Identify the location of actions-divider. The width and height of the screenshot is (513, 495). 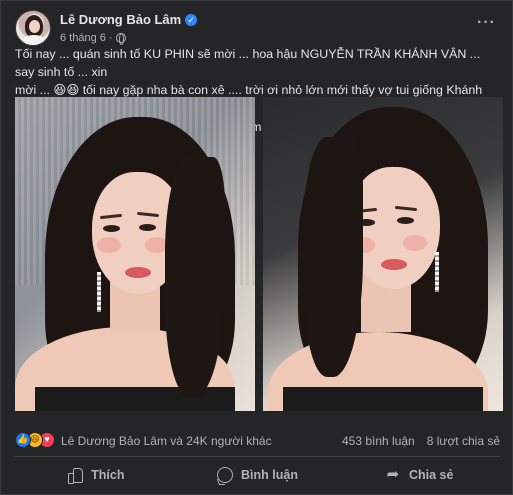
(257, 456).